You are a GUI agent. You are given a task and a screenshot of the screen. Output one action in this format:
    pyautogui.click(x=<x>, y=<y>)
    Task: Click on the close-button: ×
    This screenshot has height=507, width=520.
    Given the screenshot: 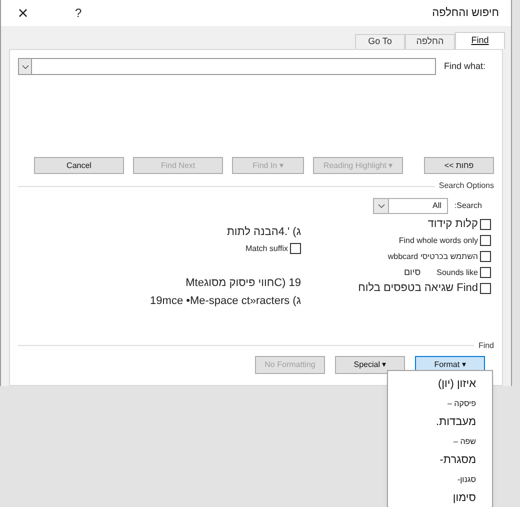 What is the action you would take?
    pyautogui.click(x=23, y=13)
    